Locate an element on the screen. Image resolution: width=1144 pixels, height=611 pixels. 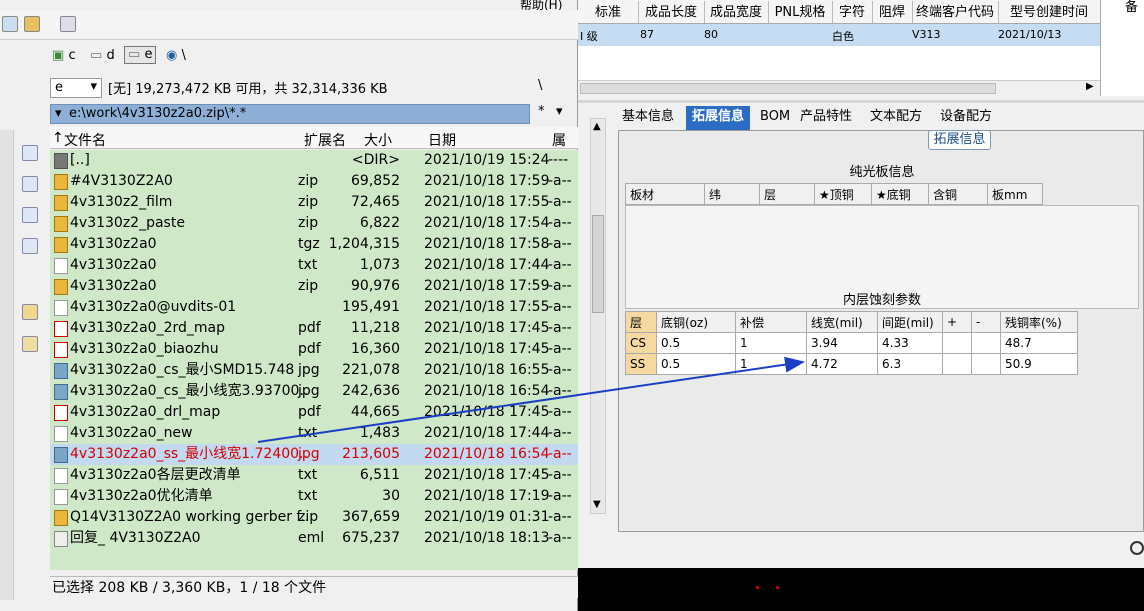
annotation-arrow is located at coordinates (531, 399).